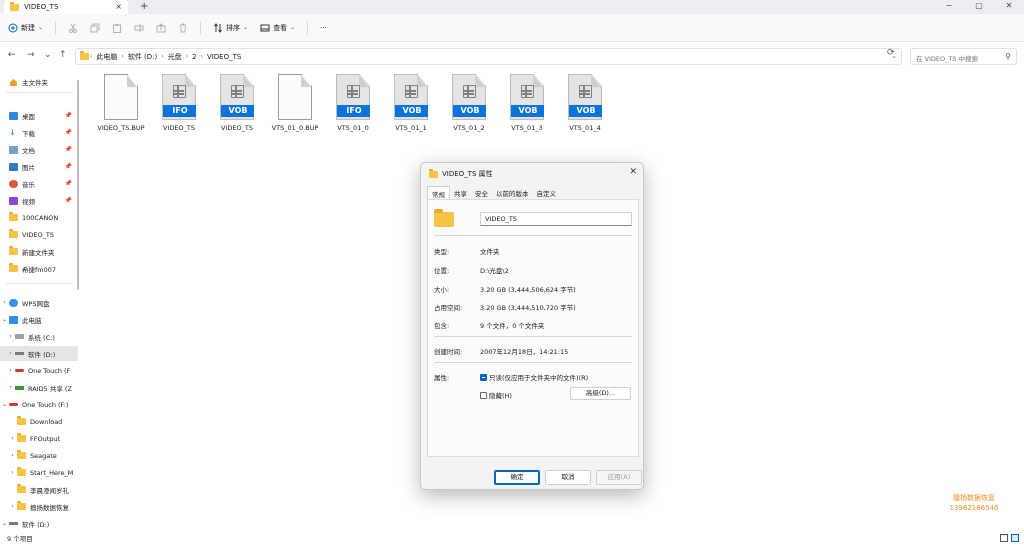 This screenshot has width=1024, height=545. What do you see at coordinates (547, 193) in the screenshot?
I see `tab-customize: 自定义` at bounding box center [547, 193].